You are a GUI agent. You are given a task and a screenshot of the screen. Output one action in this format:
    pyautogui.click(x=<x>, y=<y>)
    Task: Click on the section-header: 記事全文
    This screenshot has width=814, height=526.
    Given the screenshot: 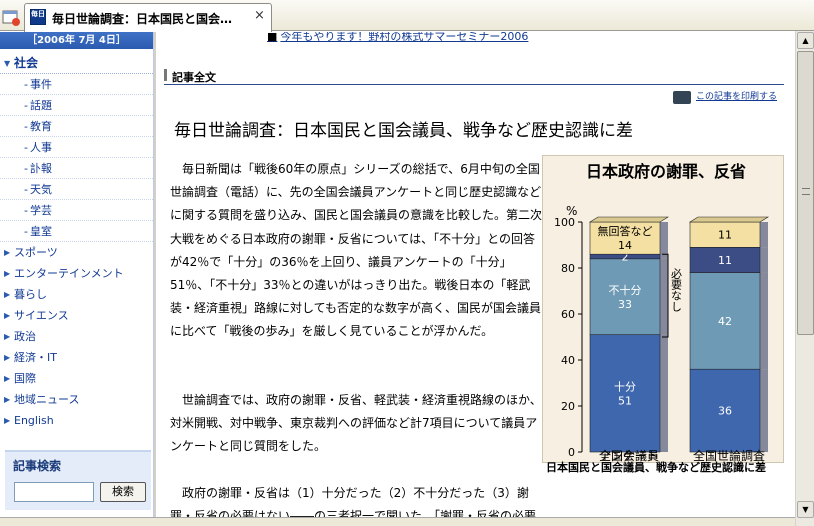 What is the action you would take?
    pyautogui.click(x=474, y=76)
    